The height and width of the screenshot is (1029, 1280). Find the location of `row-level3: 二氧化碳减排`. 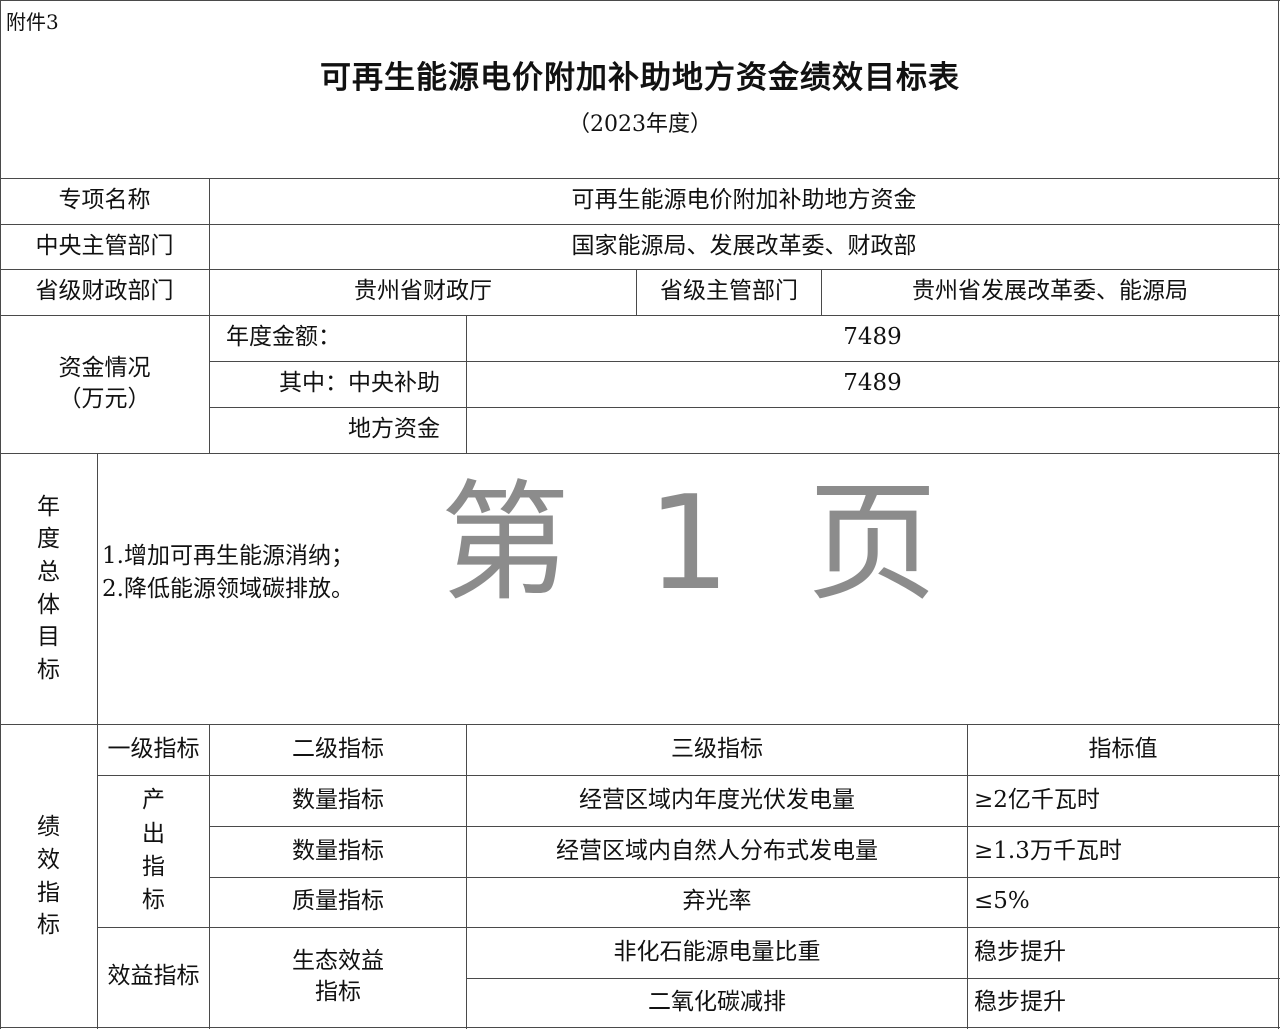

row-level3: 二氧化碳减排 is located at coordinates (717, 1001).